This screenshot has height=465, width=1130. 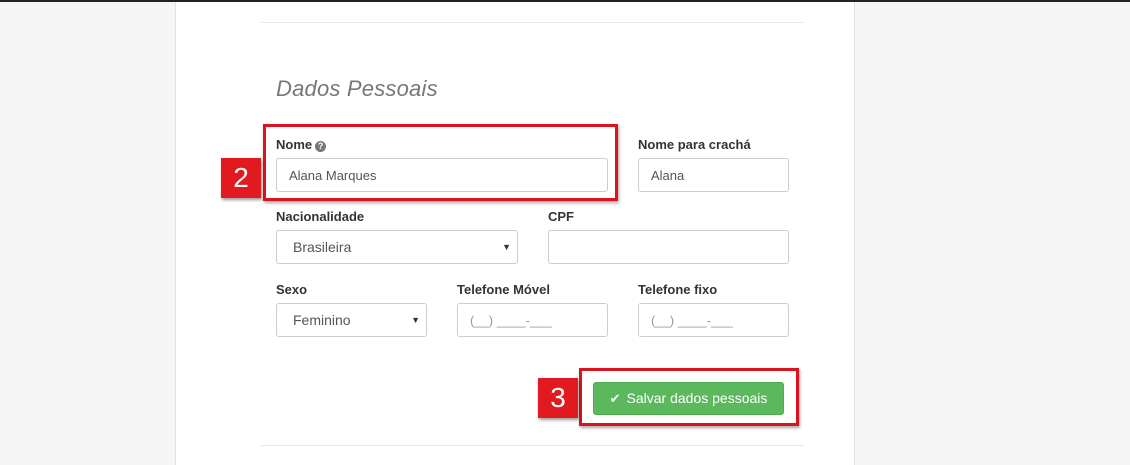 What do you see at coordinates (532, 320) in the screenshot?
I see `telefone-movel-input` at bounding box center [532, 320].